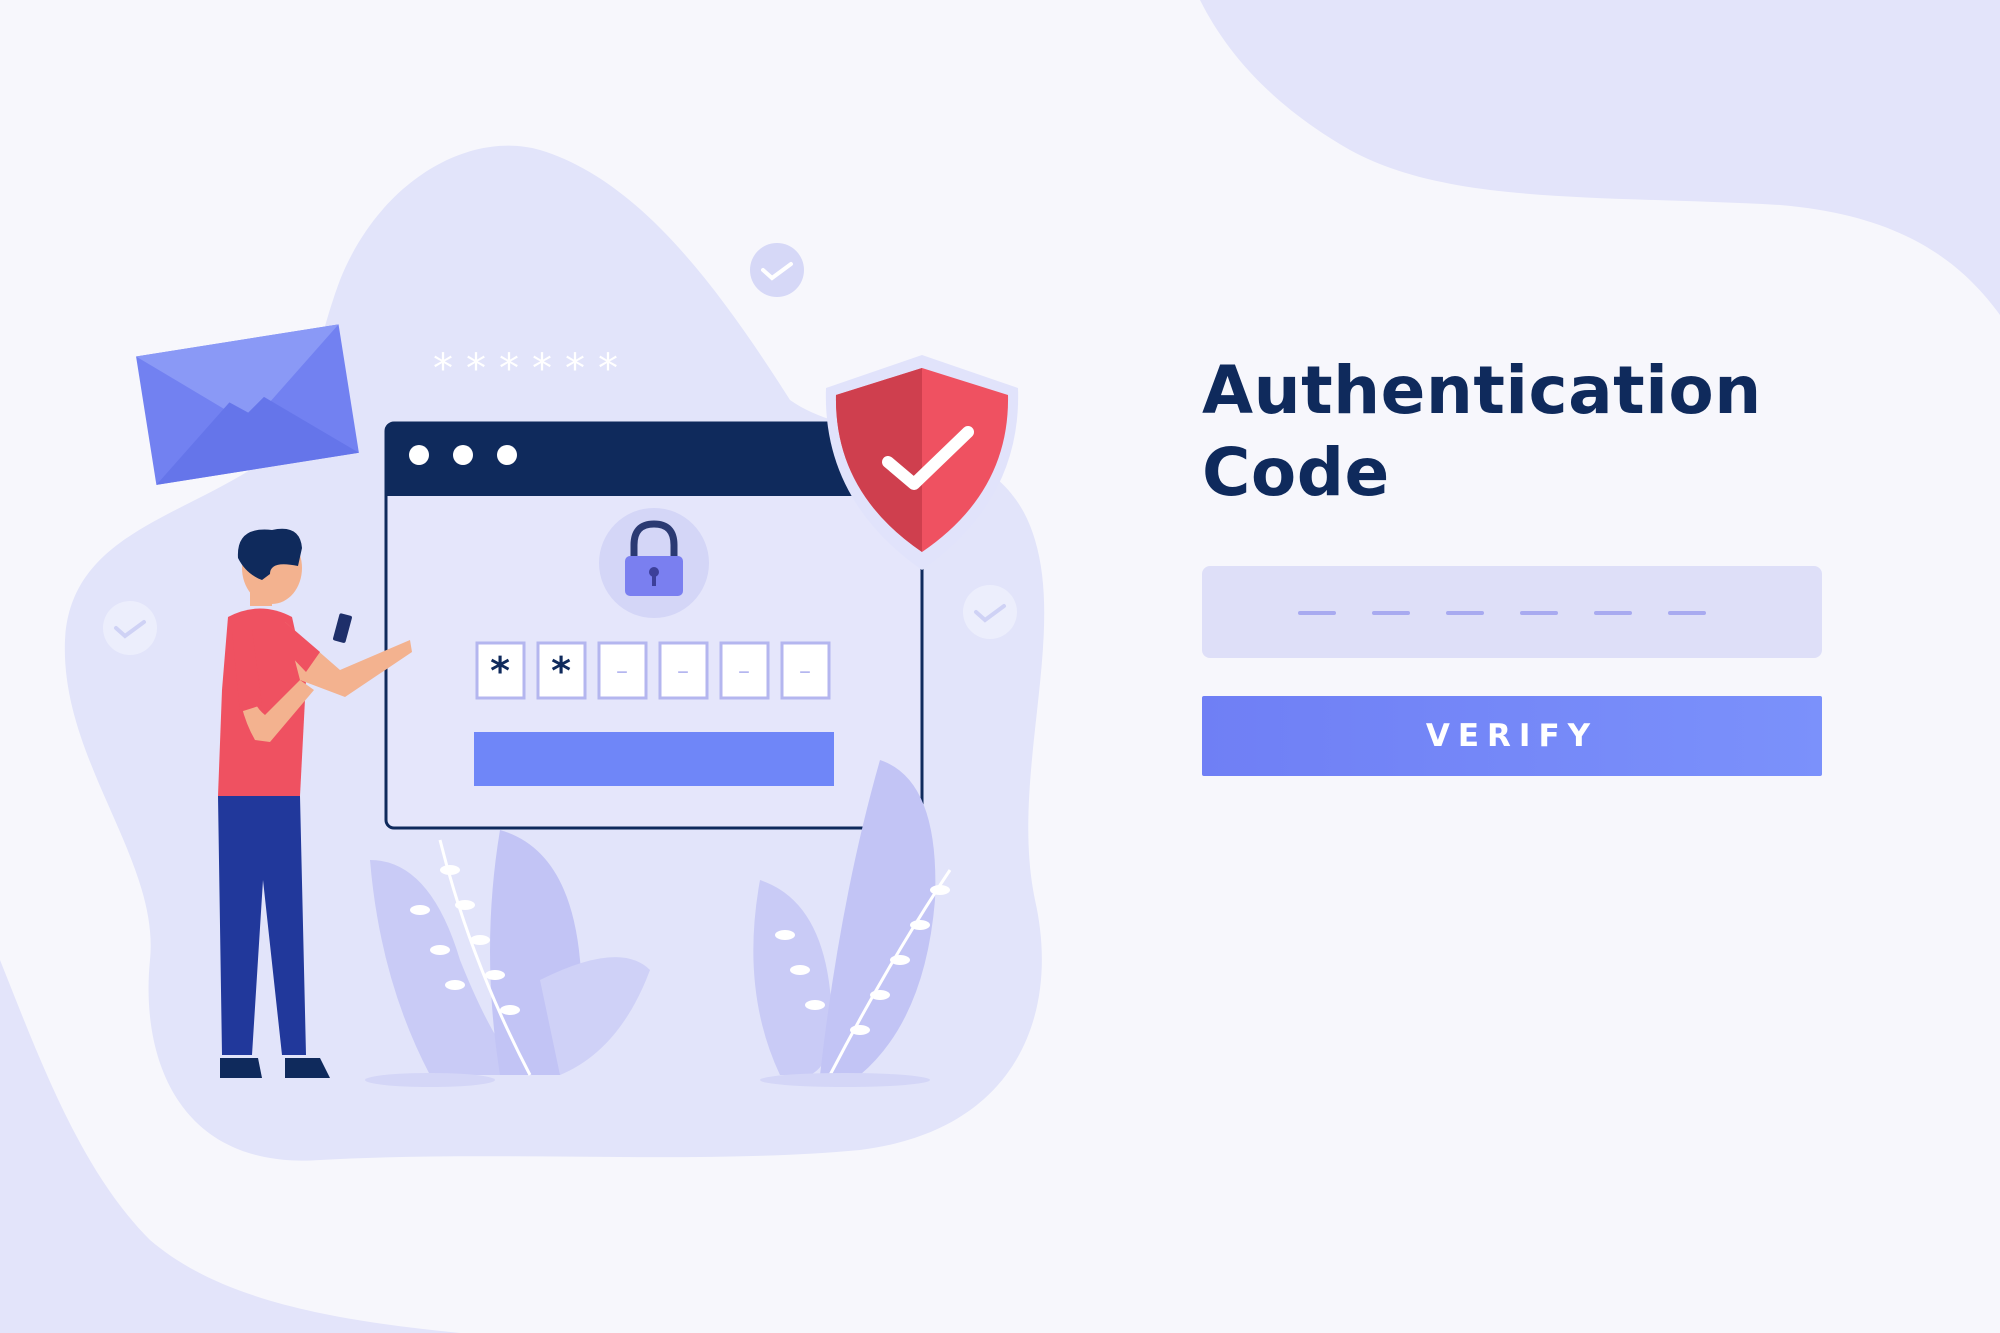 The width and height of the screenshot is (2000, 1333). I want to click on browser-submit-bar, so click(654, 759).